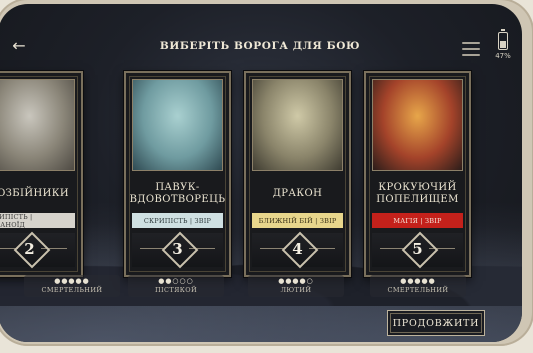 This screenshot has width=533, height=353. What do you see at coordinates (436, 323) in the screenshot?
I see `continue-button: ПРОДОВЖИТИ` at bounding box center [436, 323].